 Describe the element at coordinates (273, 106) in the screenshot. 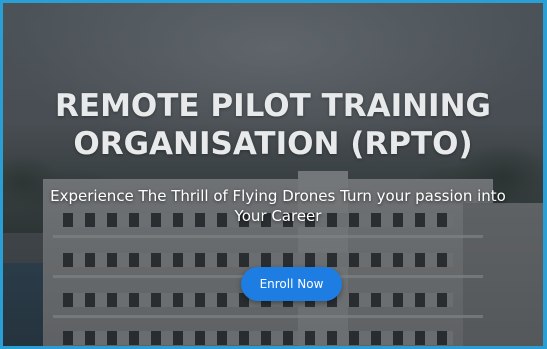

I see `hero-headline-line-1: REMOTE PILOT TRAINING` at that location.